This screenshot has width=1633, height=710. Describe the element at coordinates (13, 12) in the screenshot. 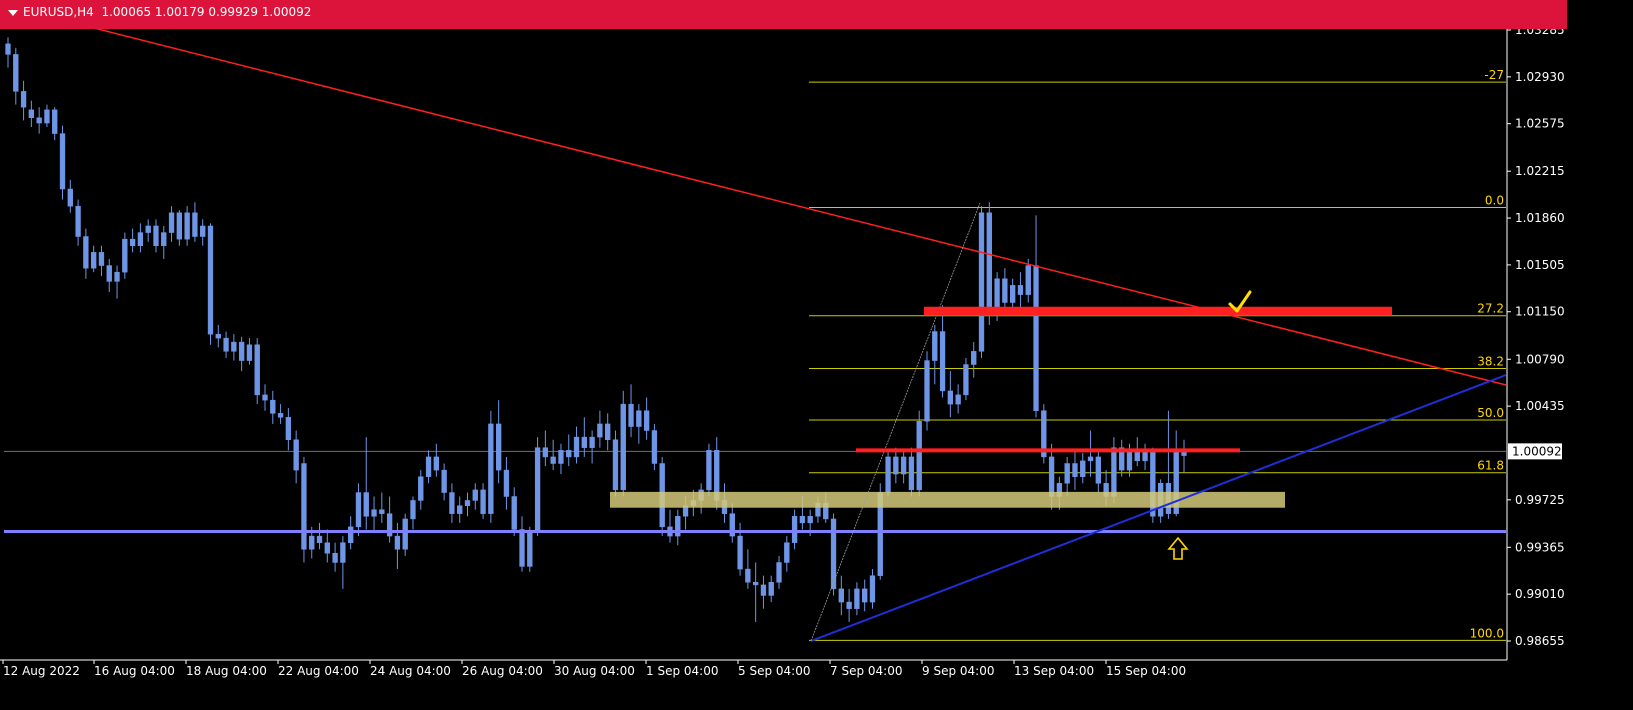

I see `dropdown-triangle-icon` at that location.